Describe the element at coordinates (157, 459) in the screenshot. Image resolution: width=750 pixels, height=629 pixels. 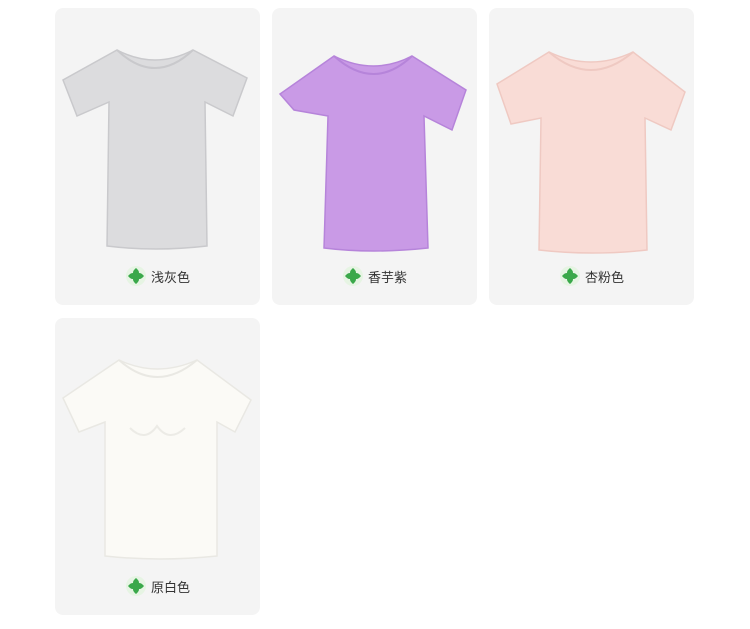
I see `tshirt-image-white` at that location.